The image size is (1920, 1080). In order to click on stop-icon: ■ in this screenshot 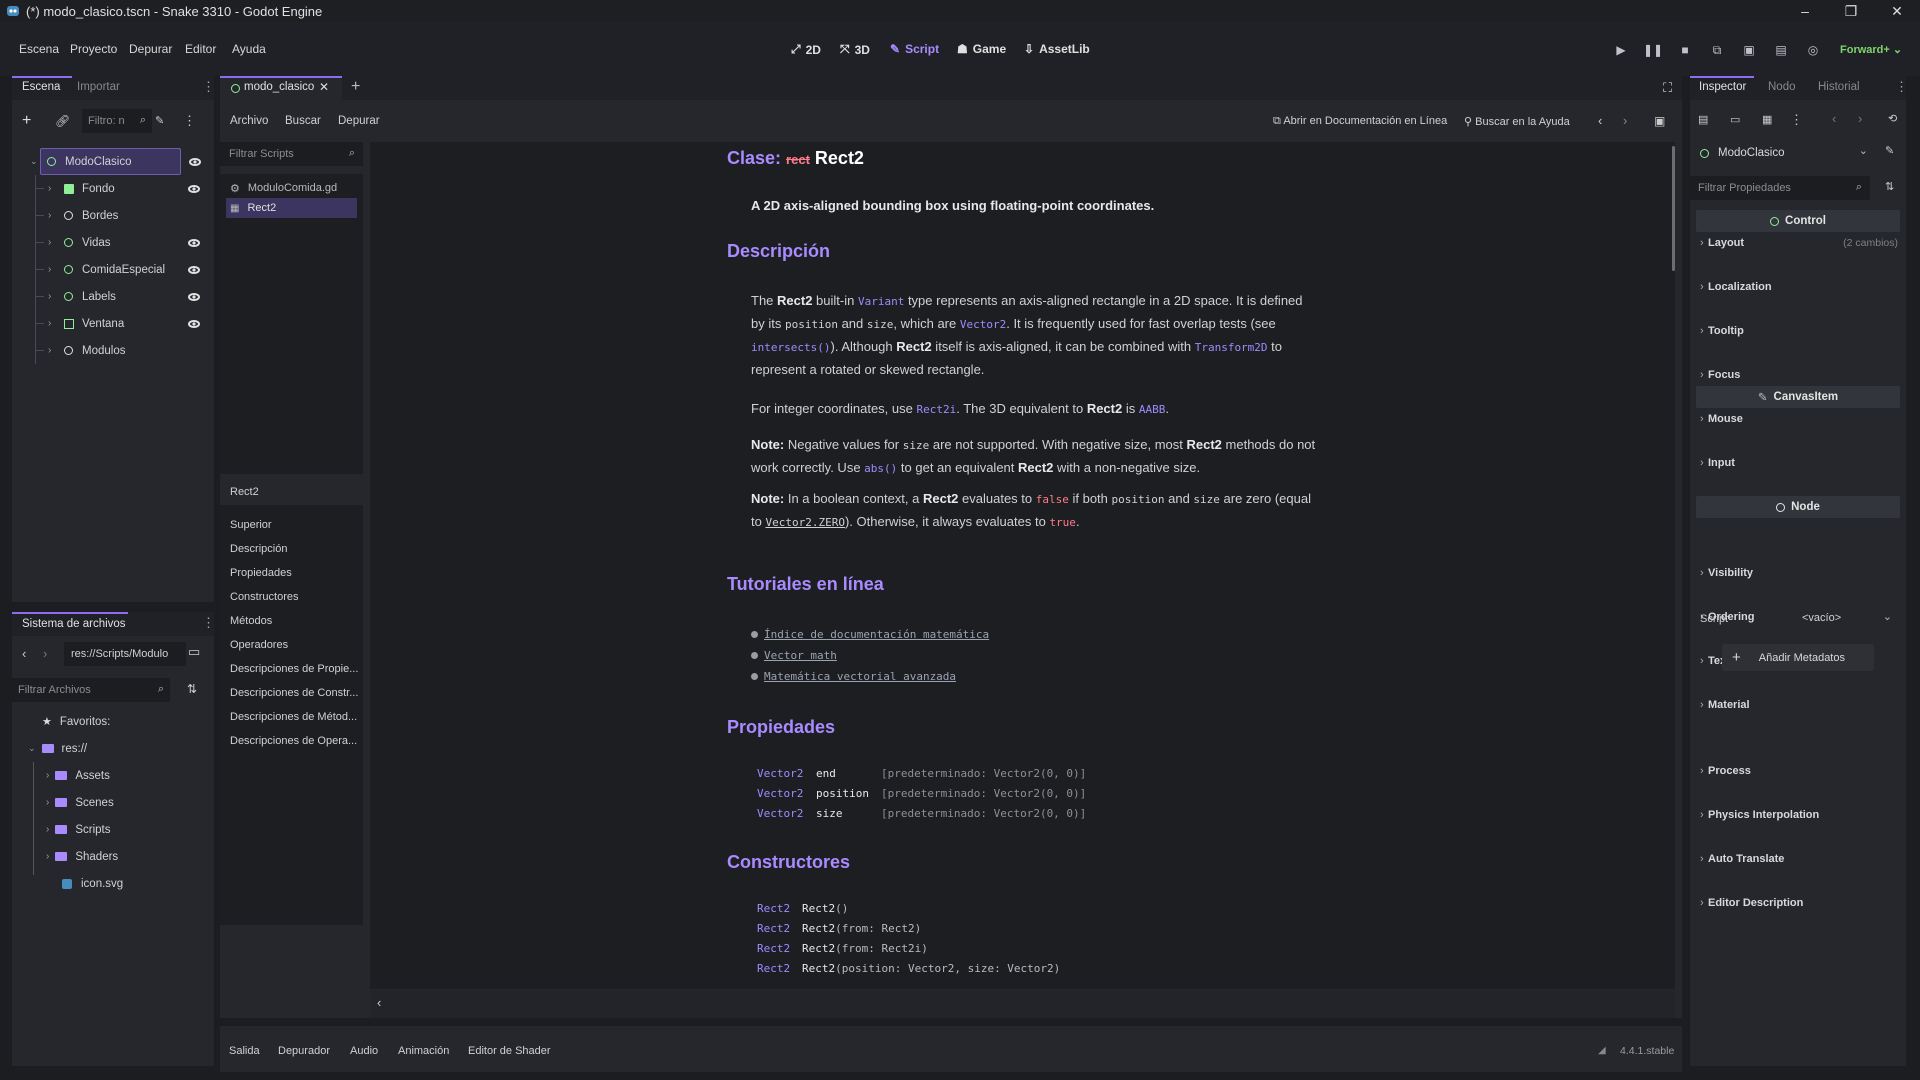, I will do `click(1685, 50)`.